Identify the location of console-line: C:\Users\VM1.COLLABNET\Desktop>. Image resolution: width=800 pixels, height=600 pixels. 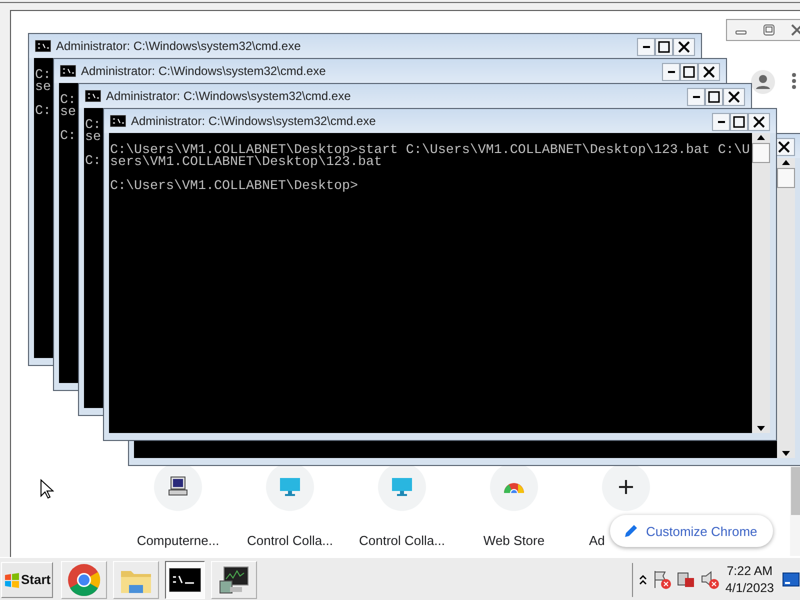
(234, 187).